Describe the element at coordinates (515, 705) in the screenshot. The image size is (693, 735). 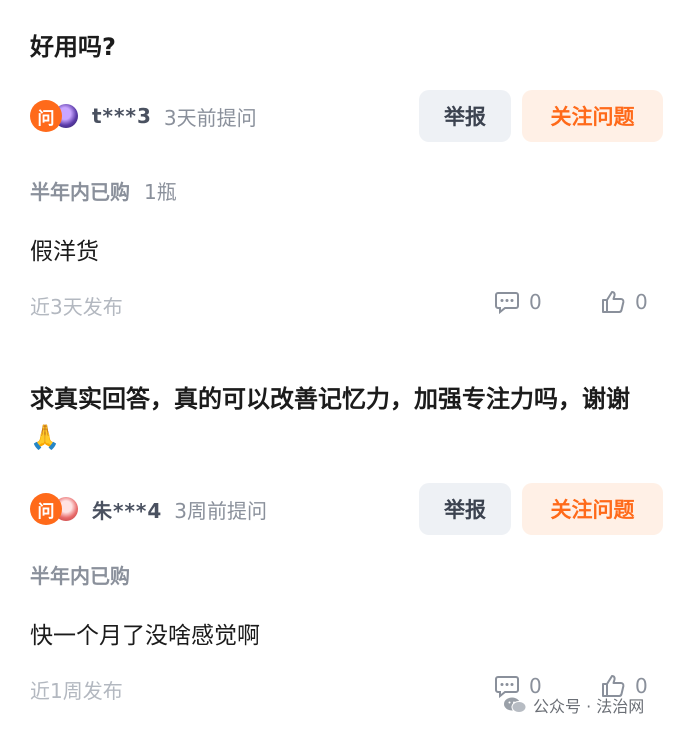
I see `wechat-icon` at that location.